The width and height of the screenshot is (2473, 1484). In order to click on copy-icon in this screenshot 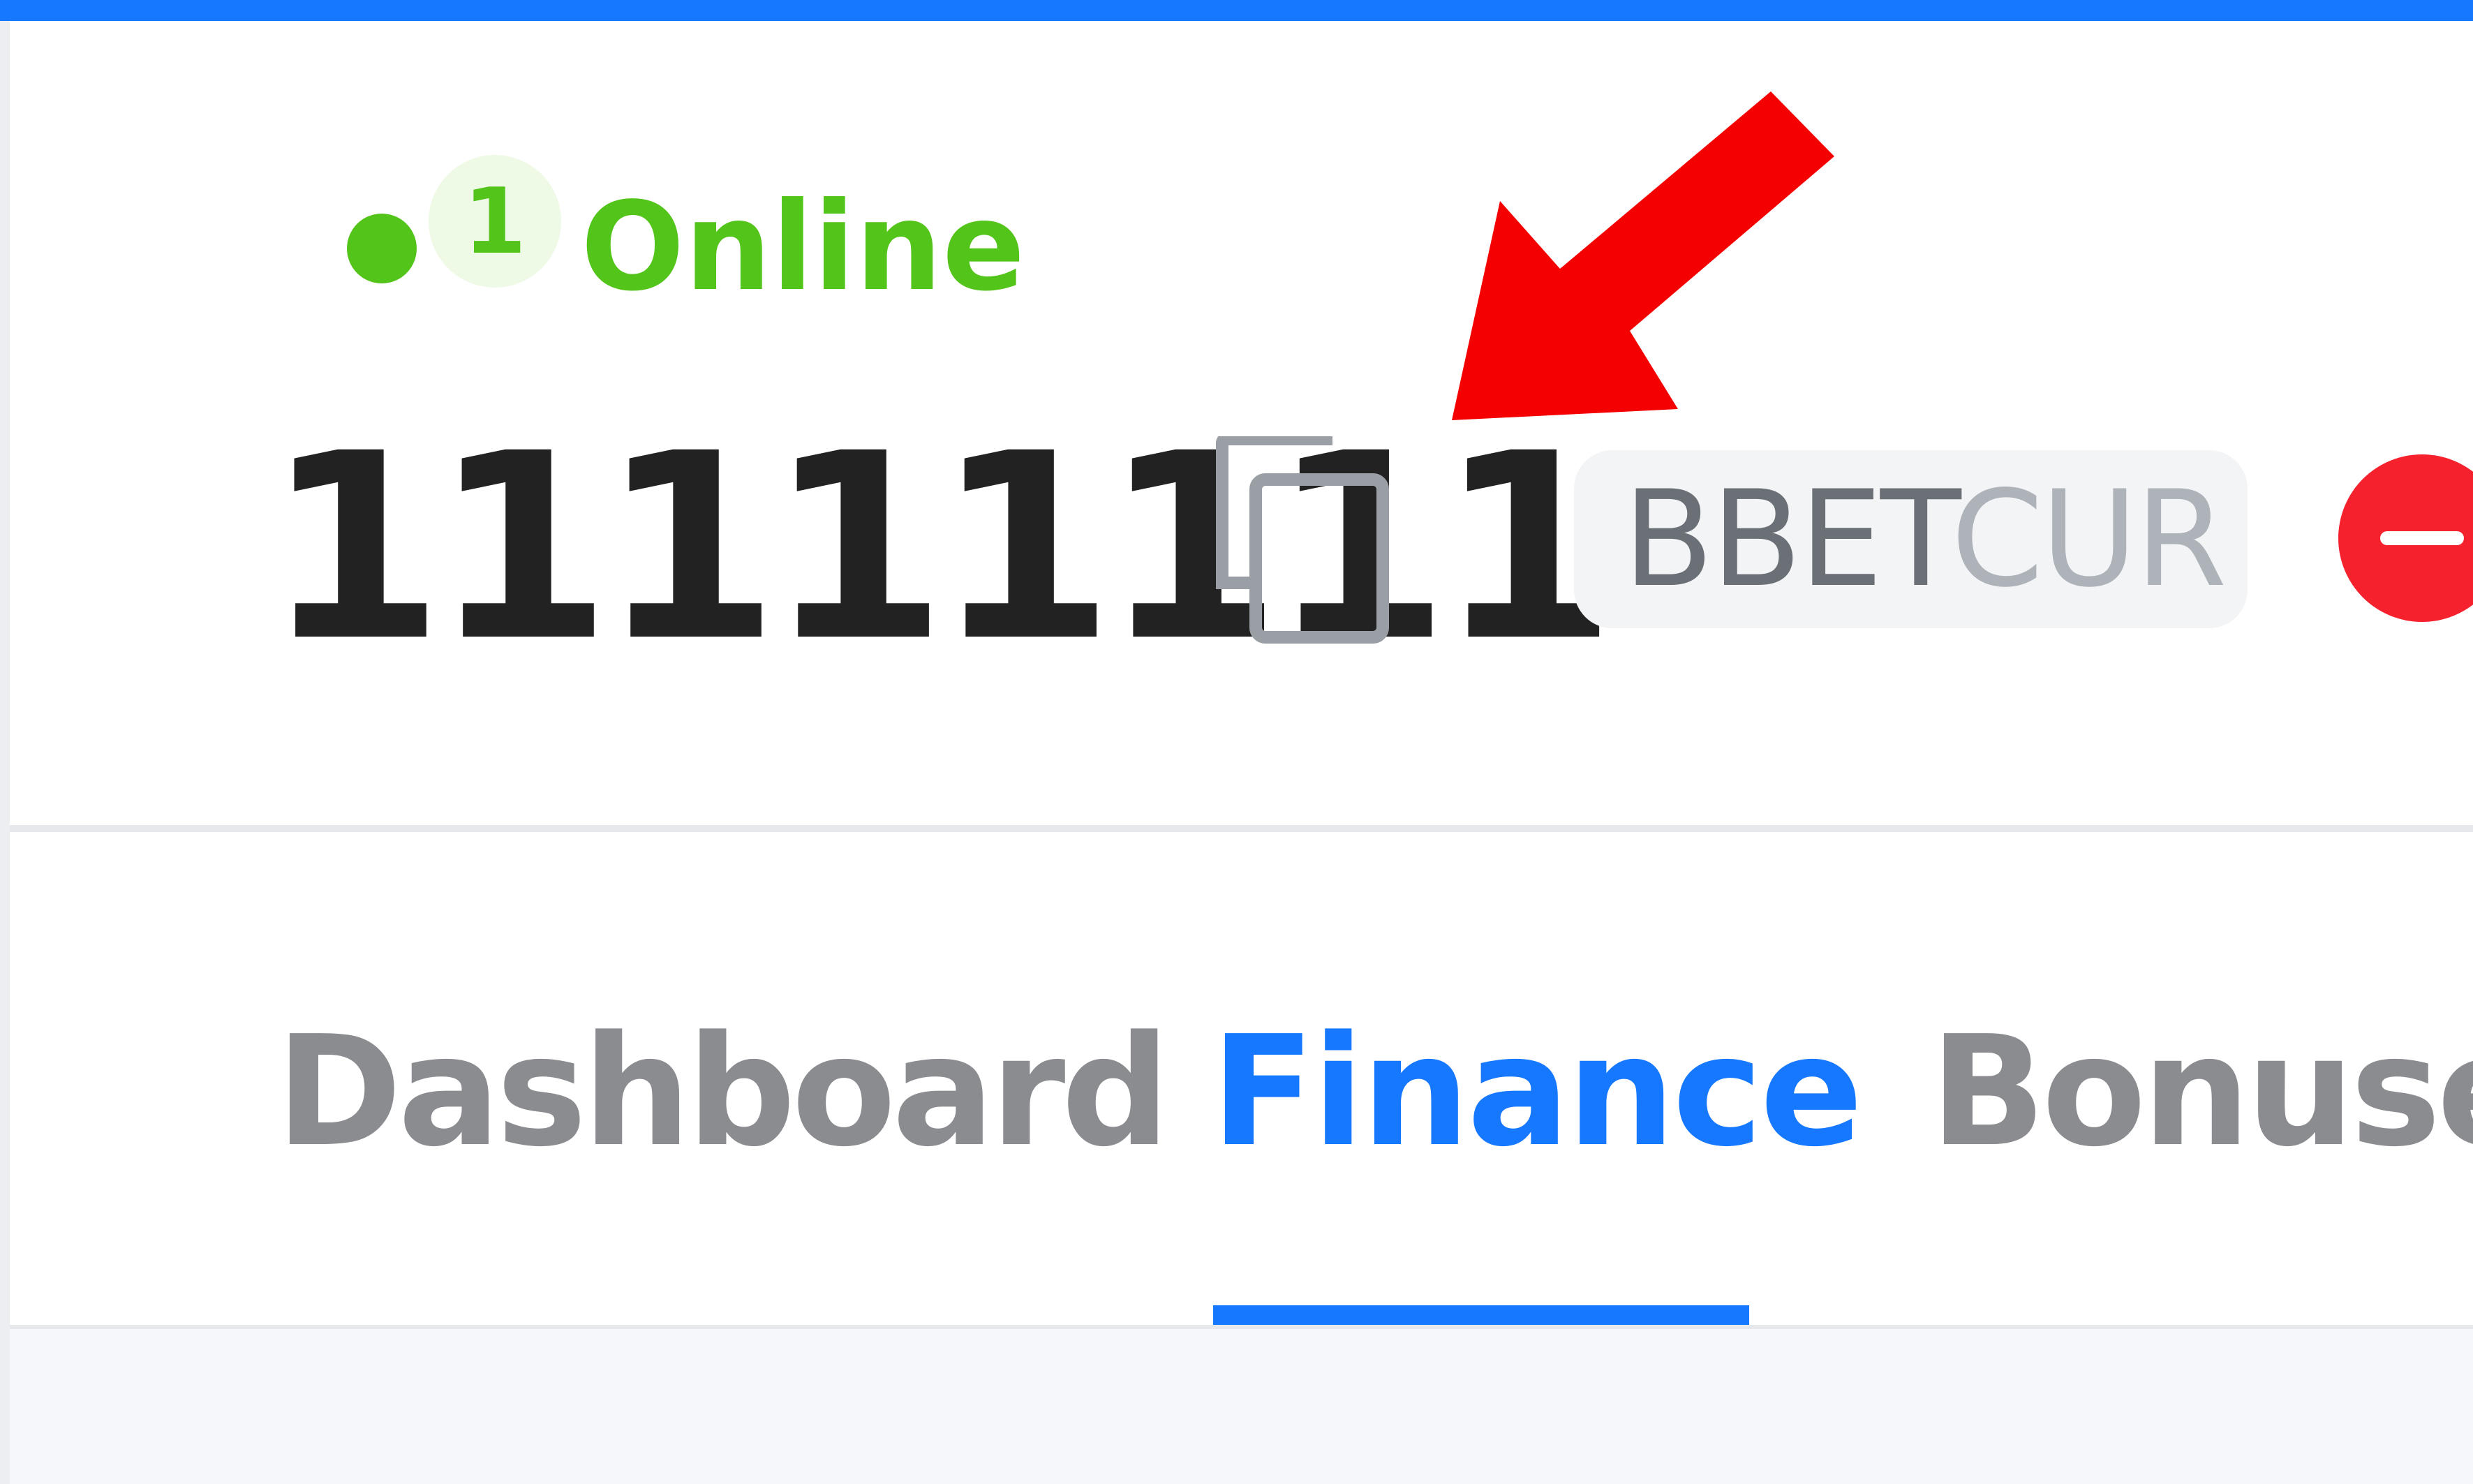, I will do `click(1303, 541)`.